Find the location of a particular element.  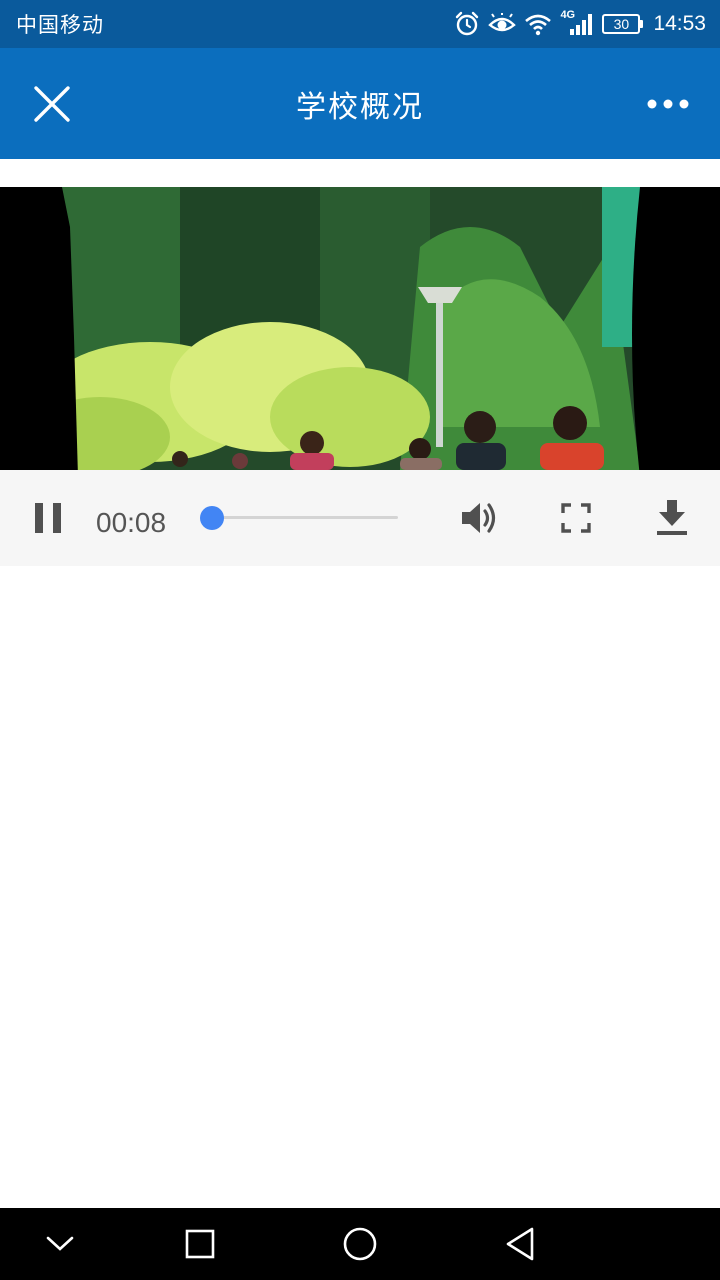

nav-hide-button is located at coordinates (60, 1244).